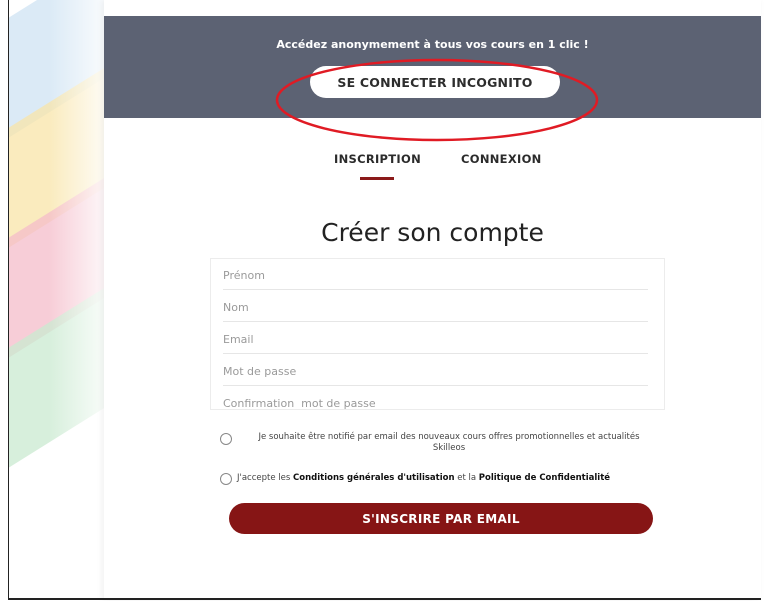 The width and height of the screenshot is (769, 601). I want to click on stripe-fade, so click(59, 300).